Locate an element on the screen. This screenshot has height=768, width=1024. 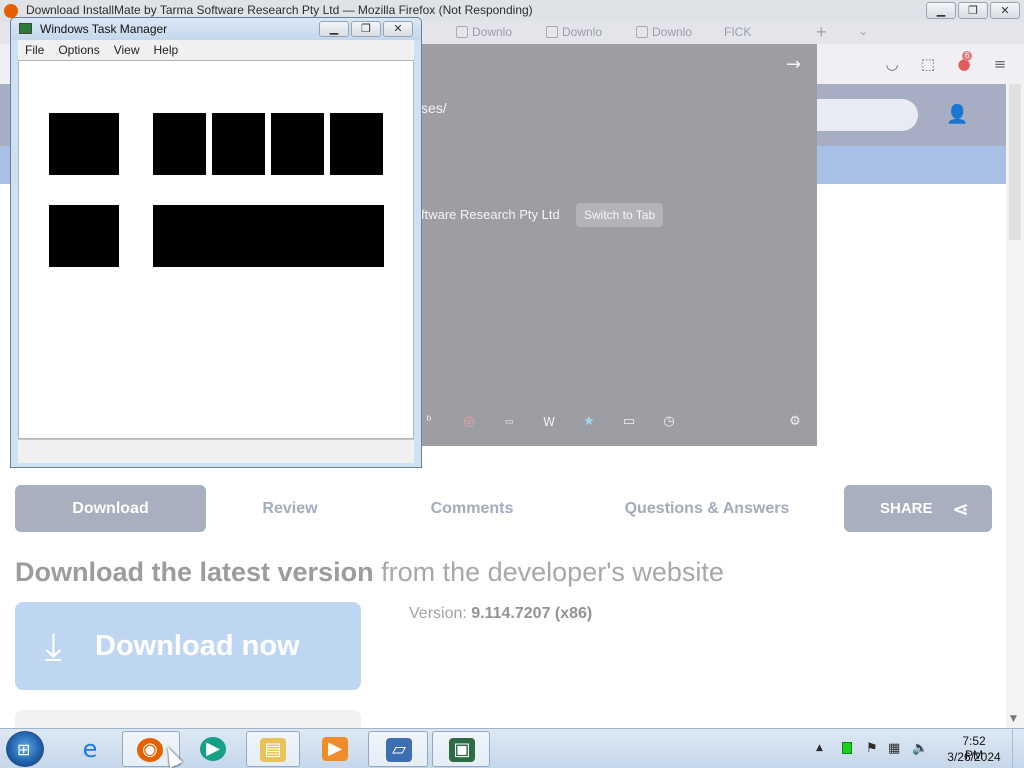
firefox-window-controls: ▁ ❐ ✕ is located at coordinates (973, 10).